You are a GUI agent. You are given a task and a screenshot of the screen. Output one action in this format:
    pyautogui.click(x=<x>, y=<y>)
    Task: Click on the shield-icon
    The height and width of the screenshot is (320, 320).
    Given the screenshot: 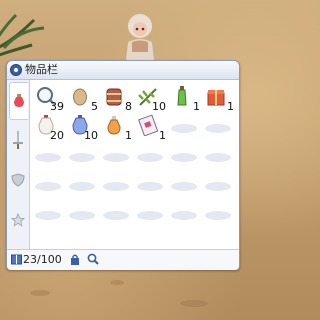 What is the action you would take?
    pyautogui.click(x=18, y=180)
    